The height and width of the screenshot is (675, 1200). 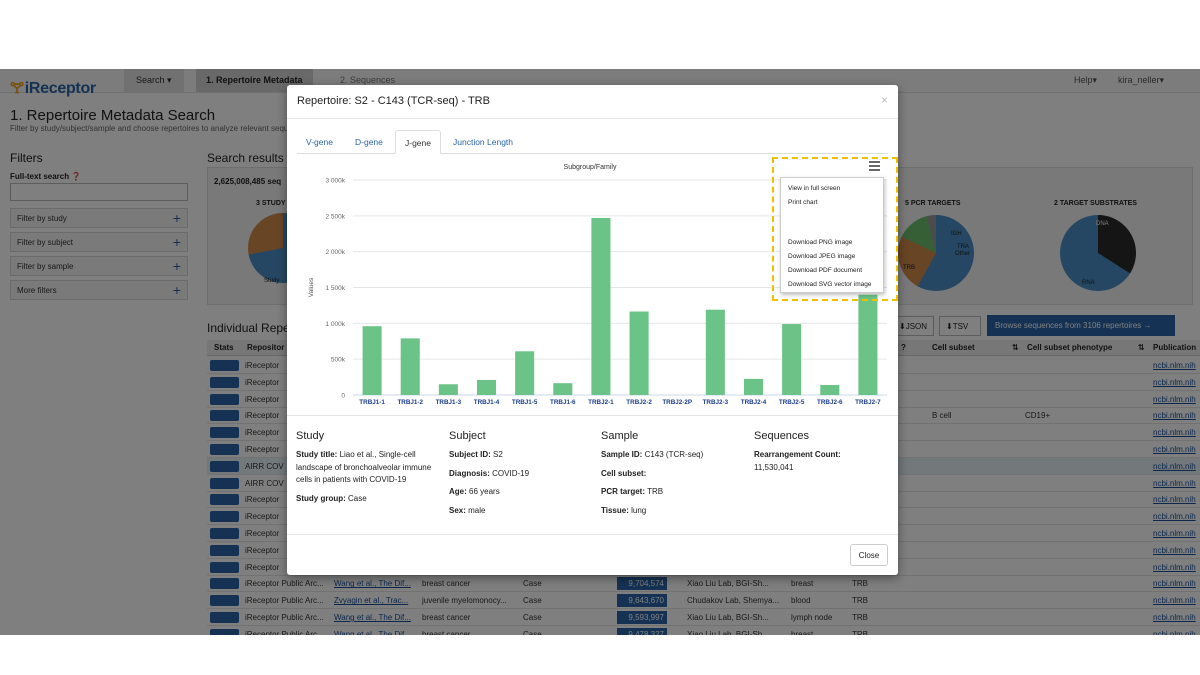 I want to click on x-tick-label: TRBJ2-7, so click(x=868, y=402).